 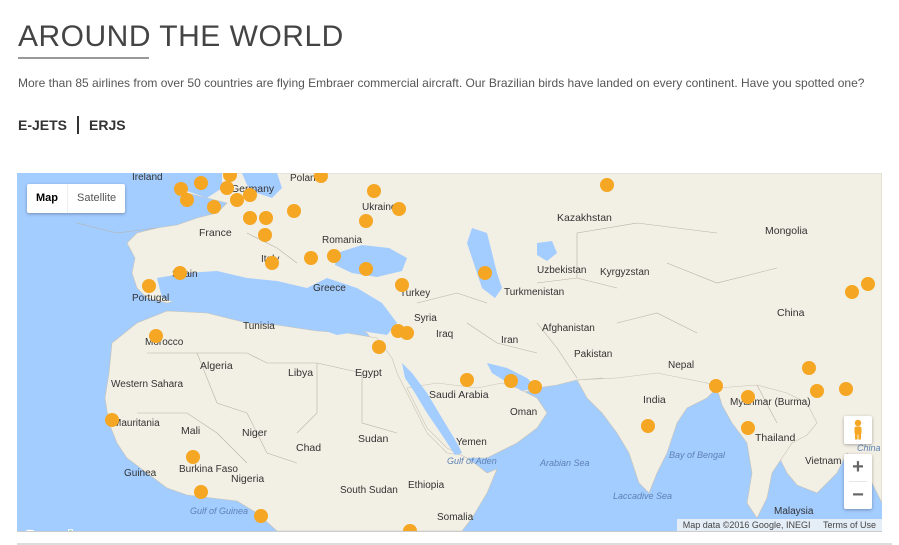 What do you see at coordinates (775, 438) in the screenshot?
I see `label-thailand: Thailand` at bounding box center [775, 438].